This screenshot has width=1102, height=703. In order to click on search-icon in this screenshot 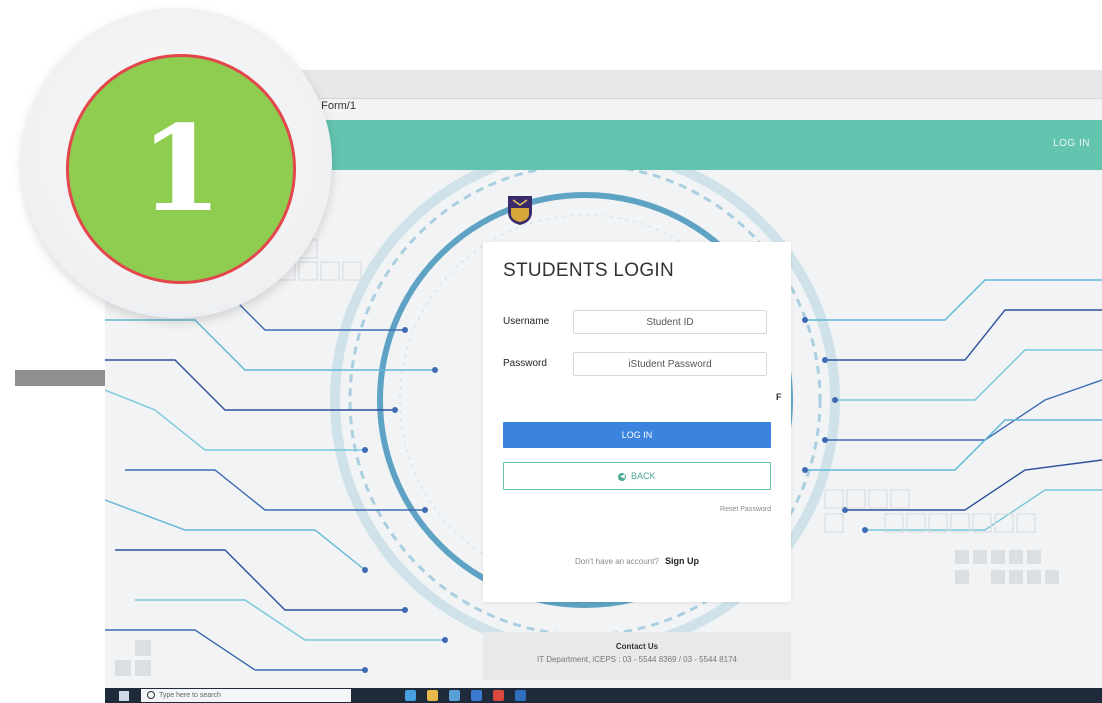, I will do `click(151, 695)`.